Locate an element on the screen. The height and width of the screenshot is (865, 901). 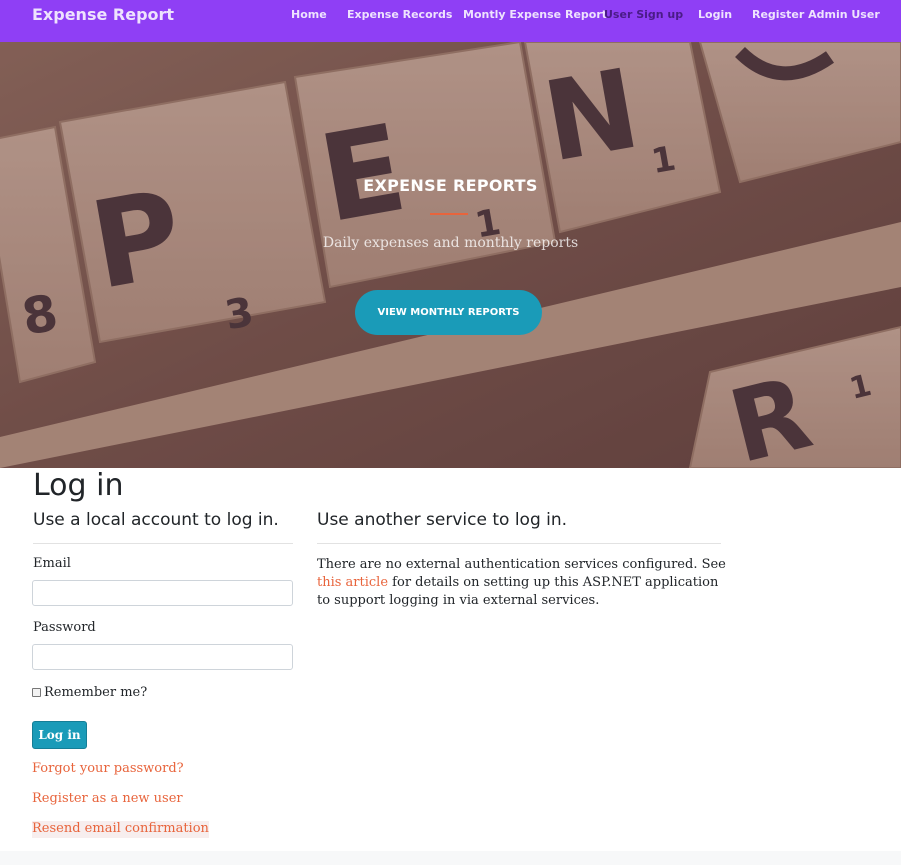
nav-login: Login is located at coordinates (715, 14).